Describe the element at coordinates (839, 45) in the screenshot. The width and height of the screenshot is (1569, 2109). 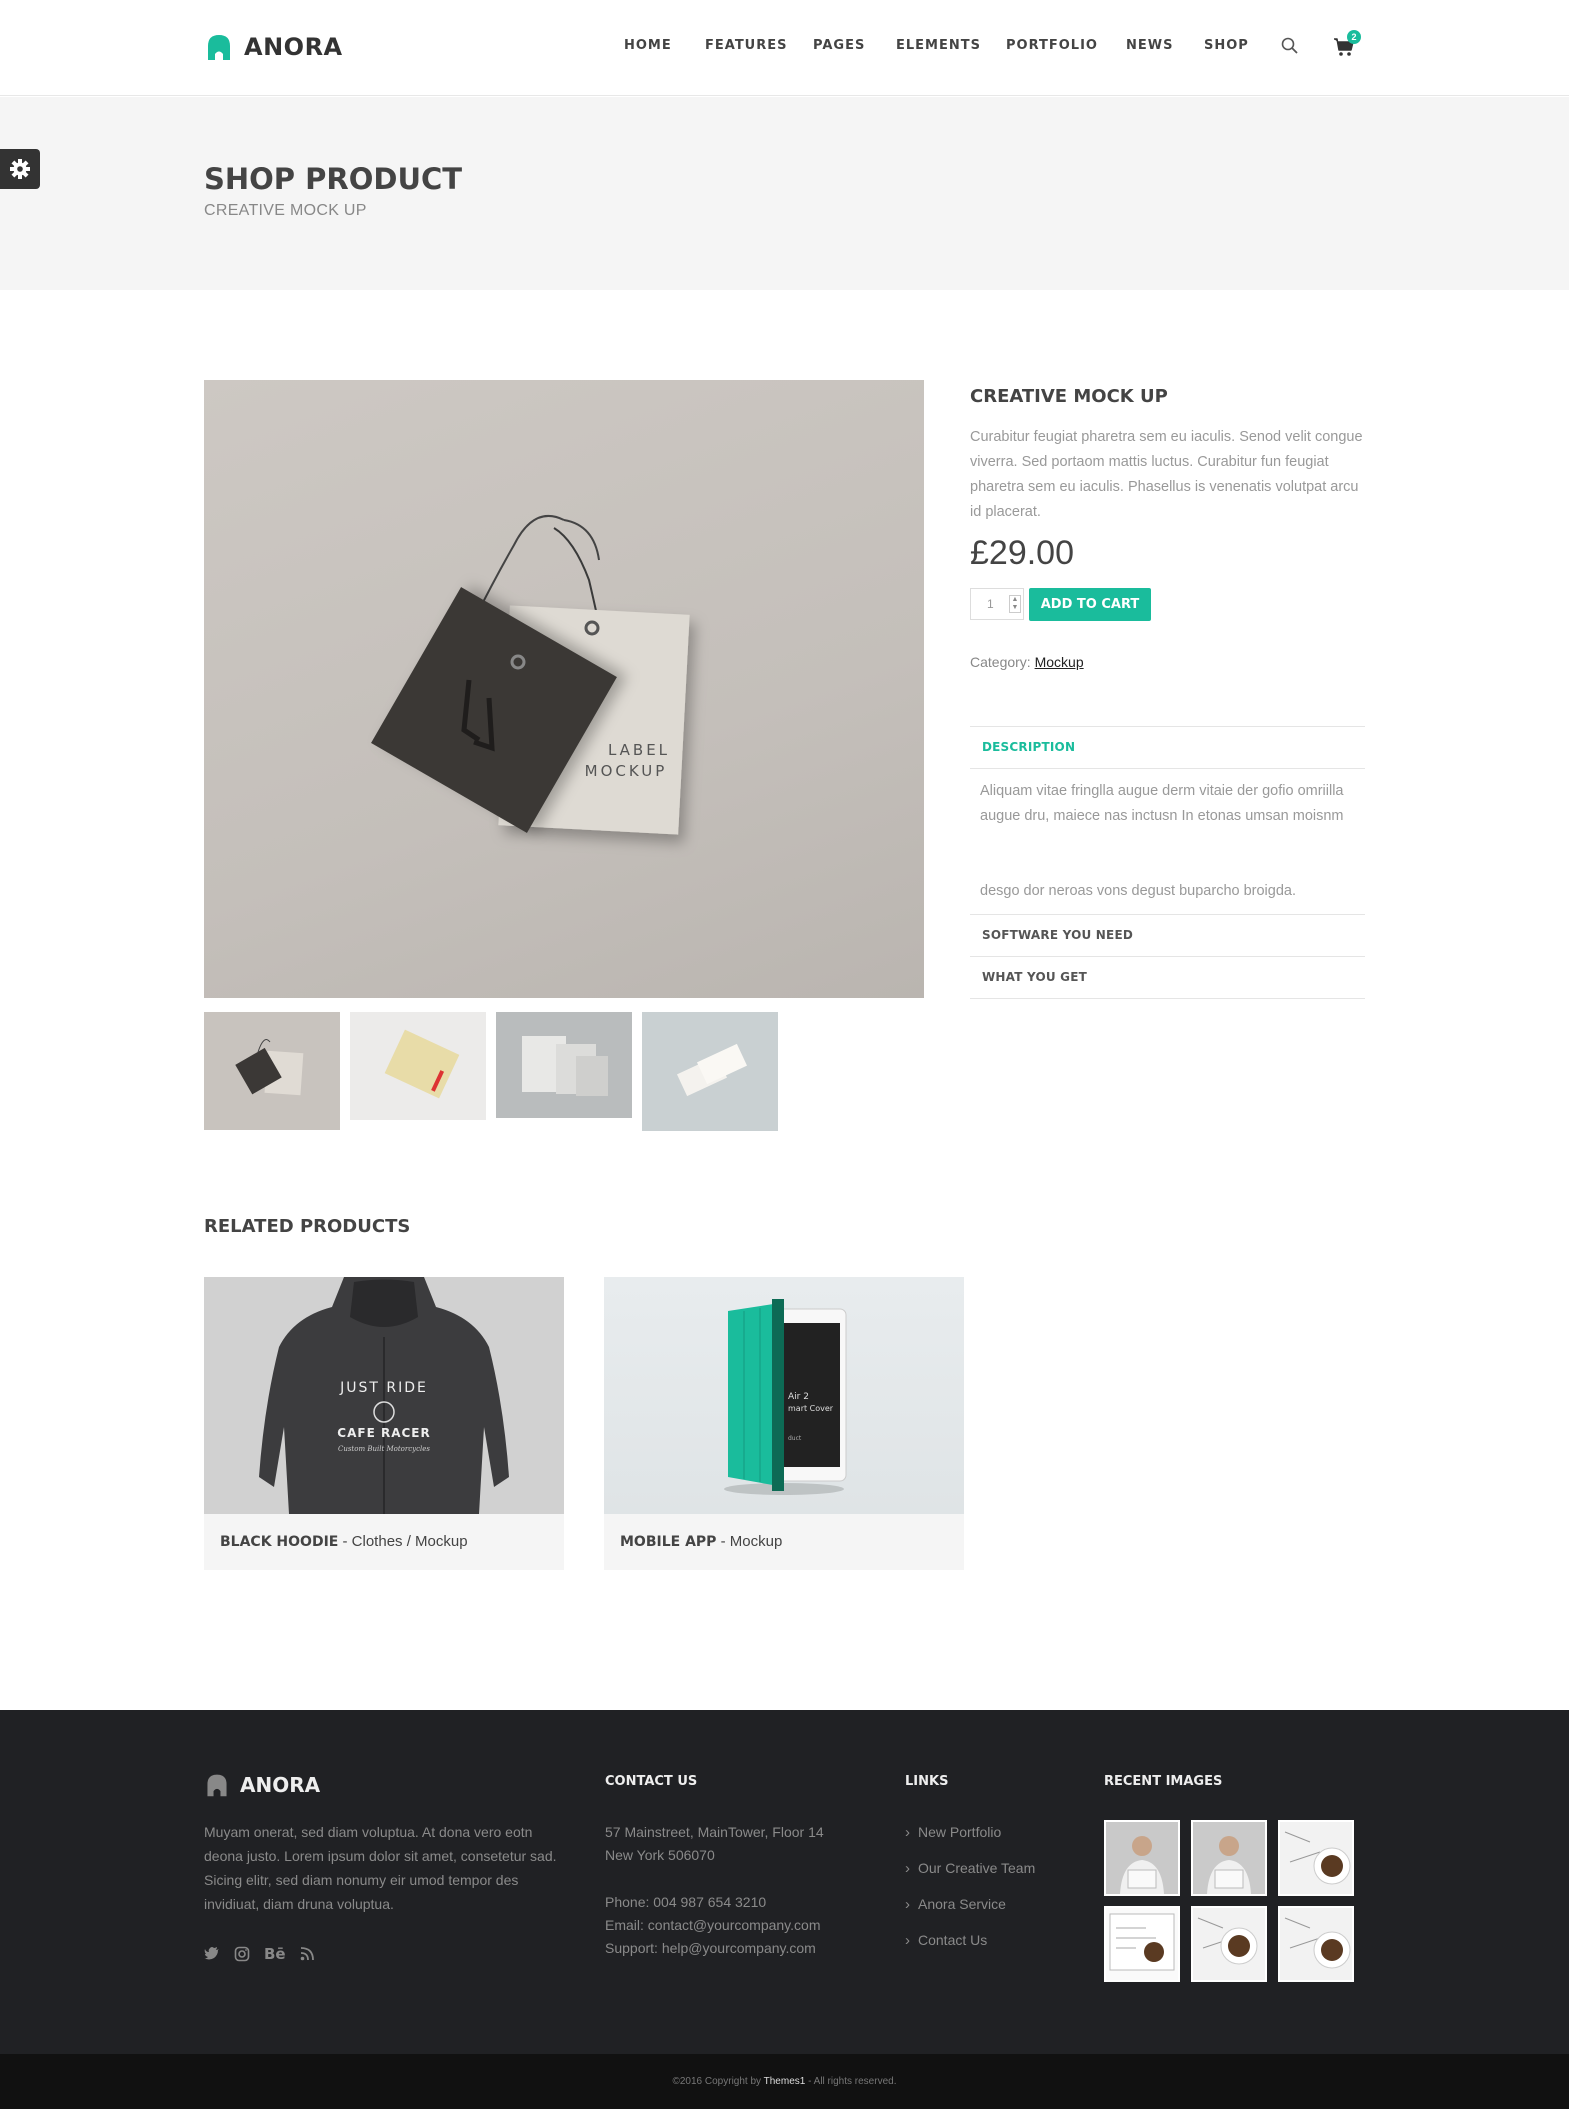
I see `nav-pages: PAGES` at that location.